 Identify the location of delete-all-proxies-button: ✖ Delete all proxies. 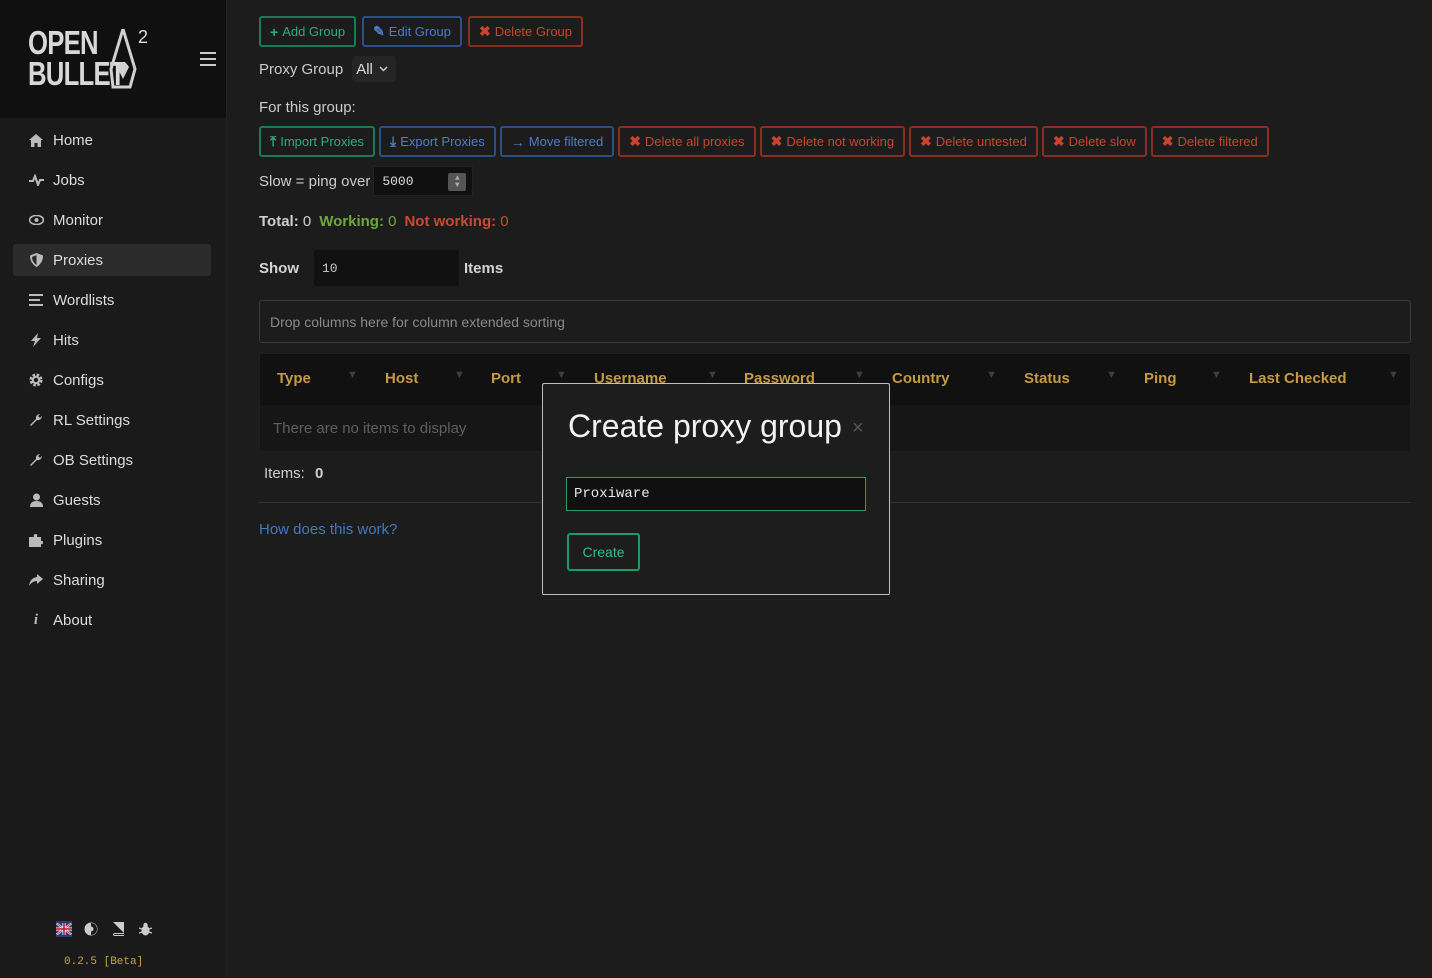
(687, 141).